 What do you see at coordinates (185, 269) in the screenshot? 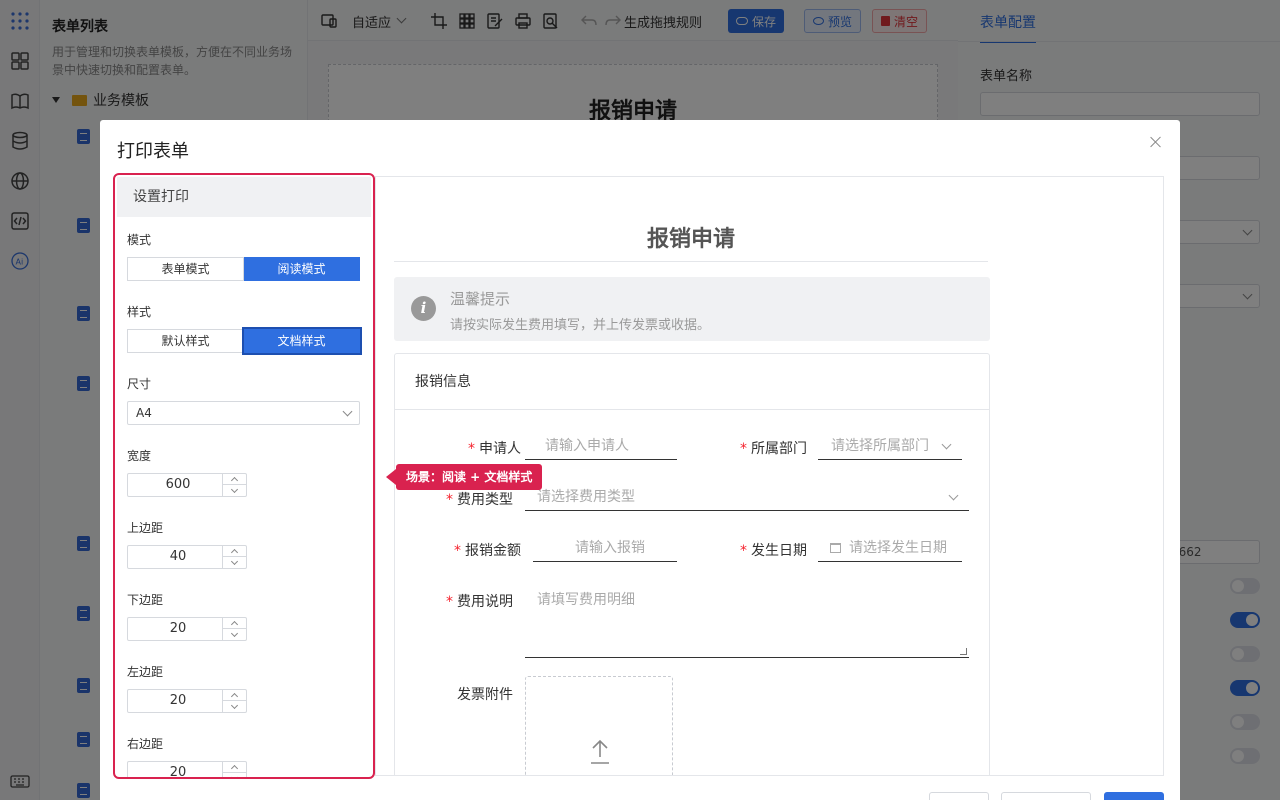
I see `mode-form-button: 表单模式` at bounding box center [185, 269].